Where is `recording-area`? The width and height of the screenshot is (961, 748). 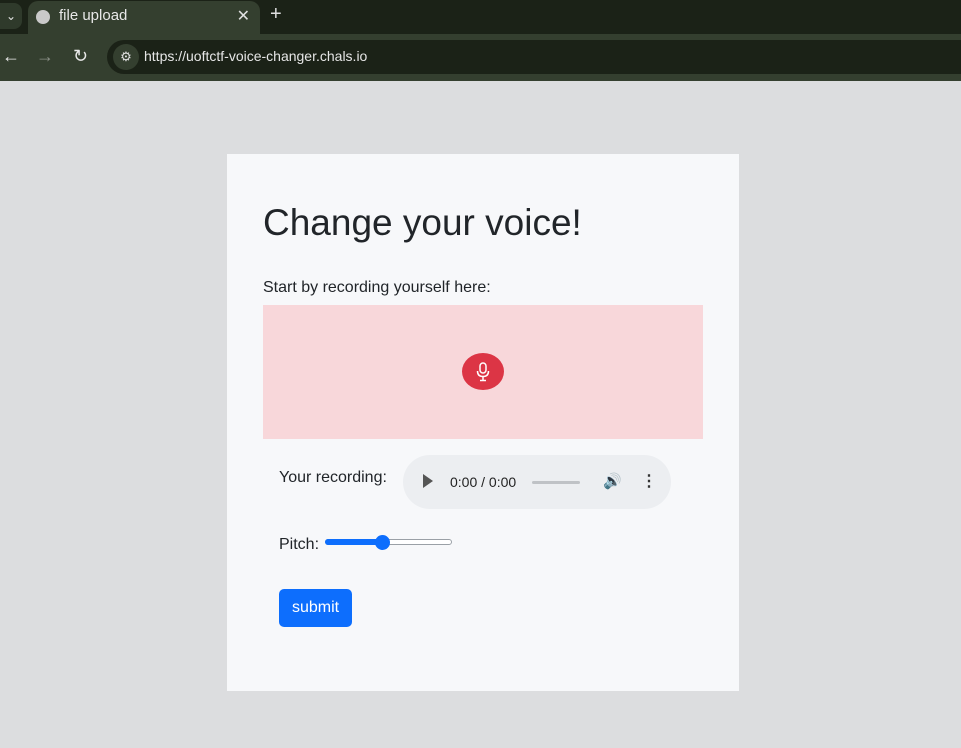 recording-area is located at coordinates (483, 372).